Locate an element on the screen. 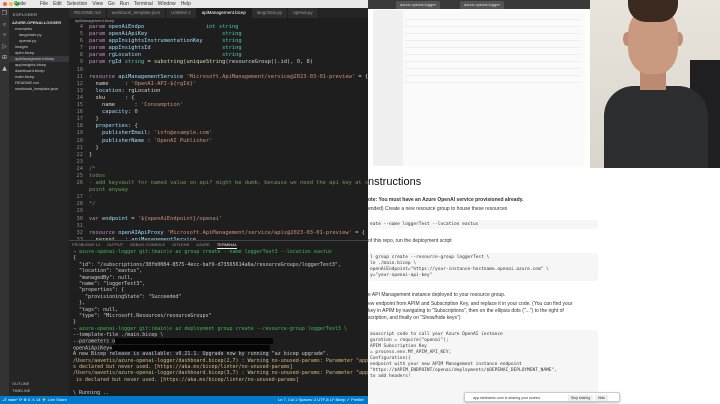 This screenshot has width=720, height=404. editor-tab: Untitled-1 is located at coordinates (181, 13).